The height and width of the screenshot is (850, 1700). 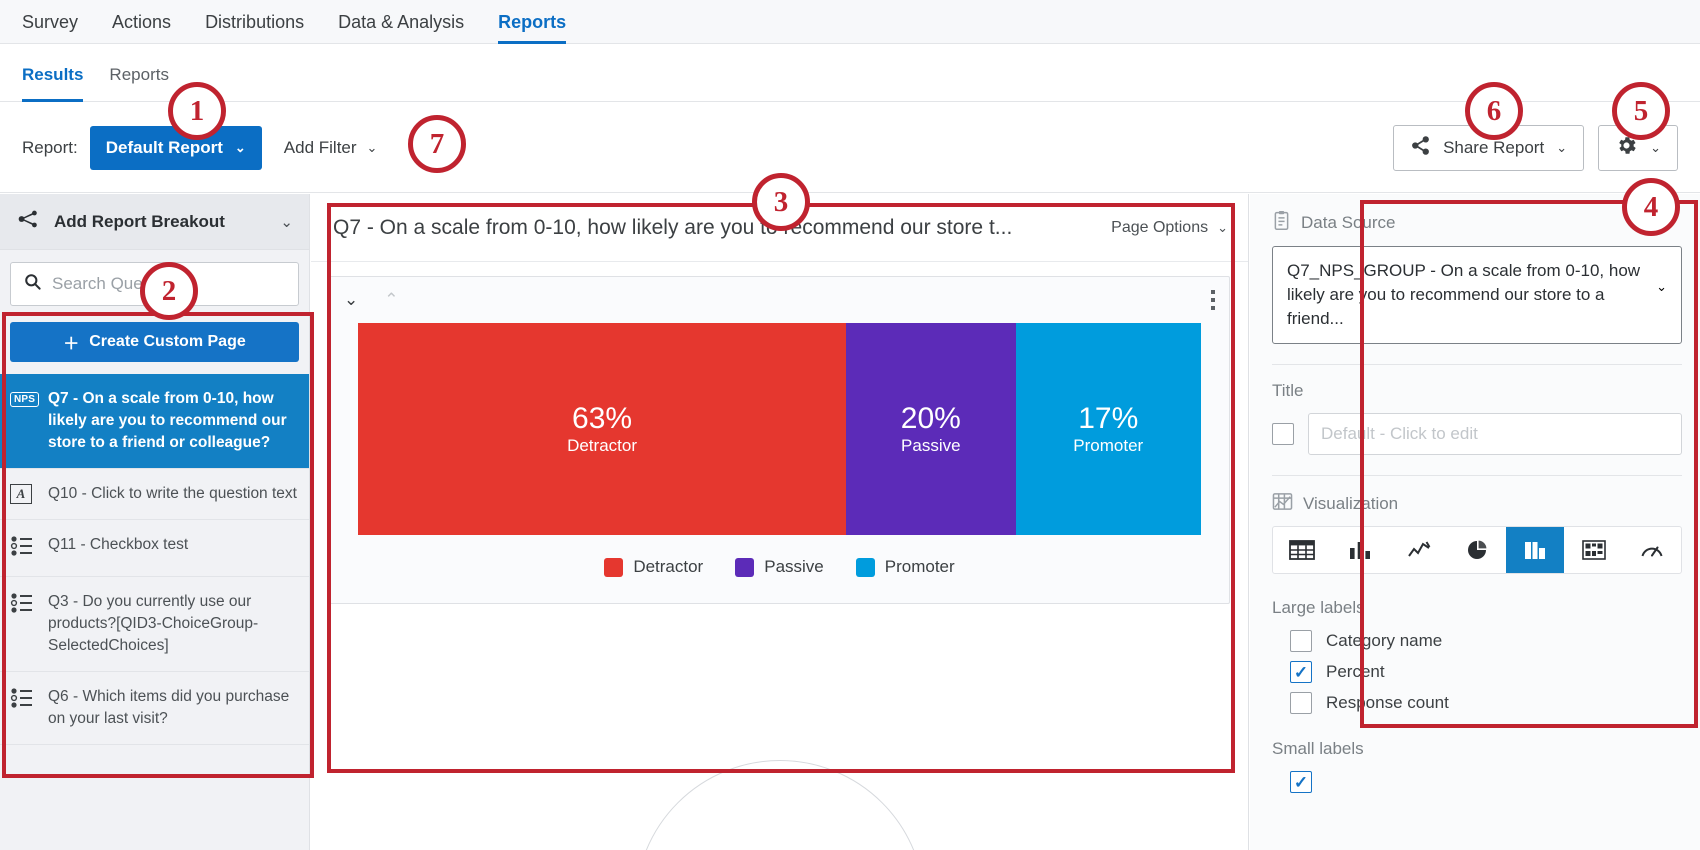 I want to click on default-report-dropdown: Default Report ⌄, so click(x=175, y=147).